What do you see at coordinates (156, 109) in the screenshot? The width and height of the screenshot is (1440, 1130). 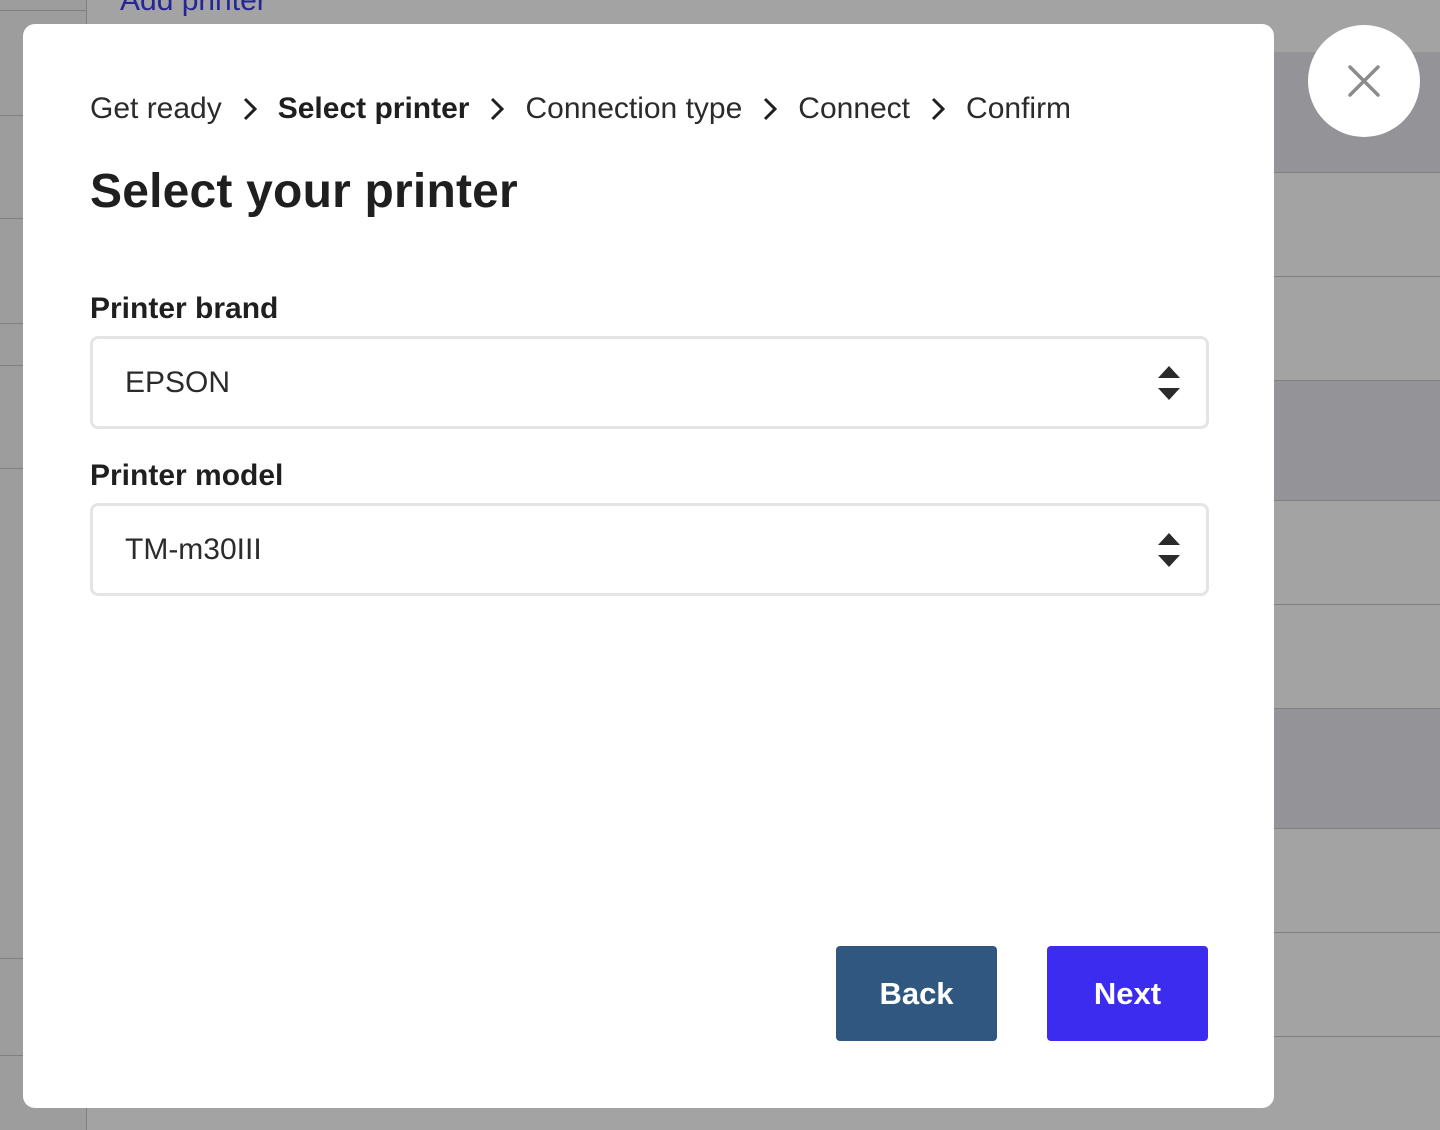 I see `breadcrumb-step-get-ready: Get ready` at bounding box center [156, 109].